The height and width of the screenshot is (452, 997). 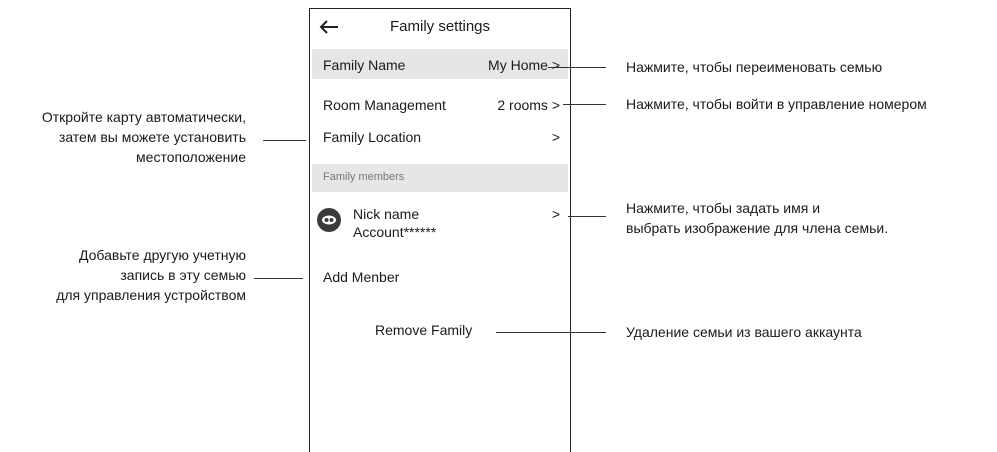 I want to click on family-name-value: My Home >, so click(x=524, y=65).